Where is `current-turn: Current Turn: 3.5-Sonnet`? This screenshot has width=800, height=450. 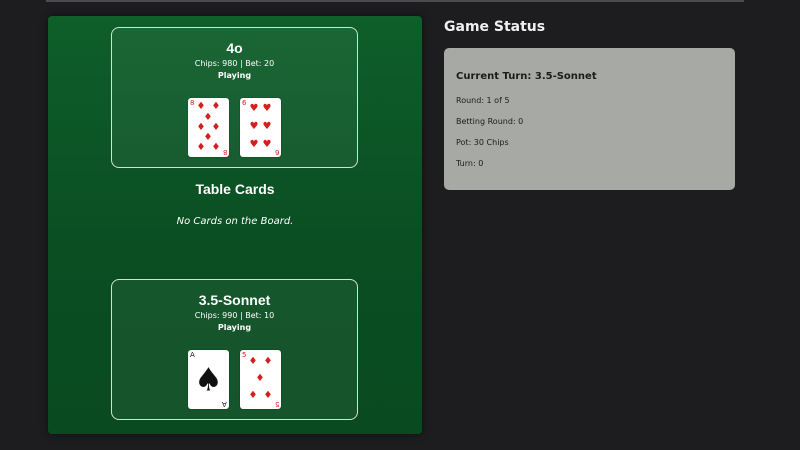 current-turn: Current Turn: 3.5-Sonnet is located at coordinates (526, 76).